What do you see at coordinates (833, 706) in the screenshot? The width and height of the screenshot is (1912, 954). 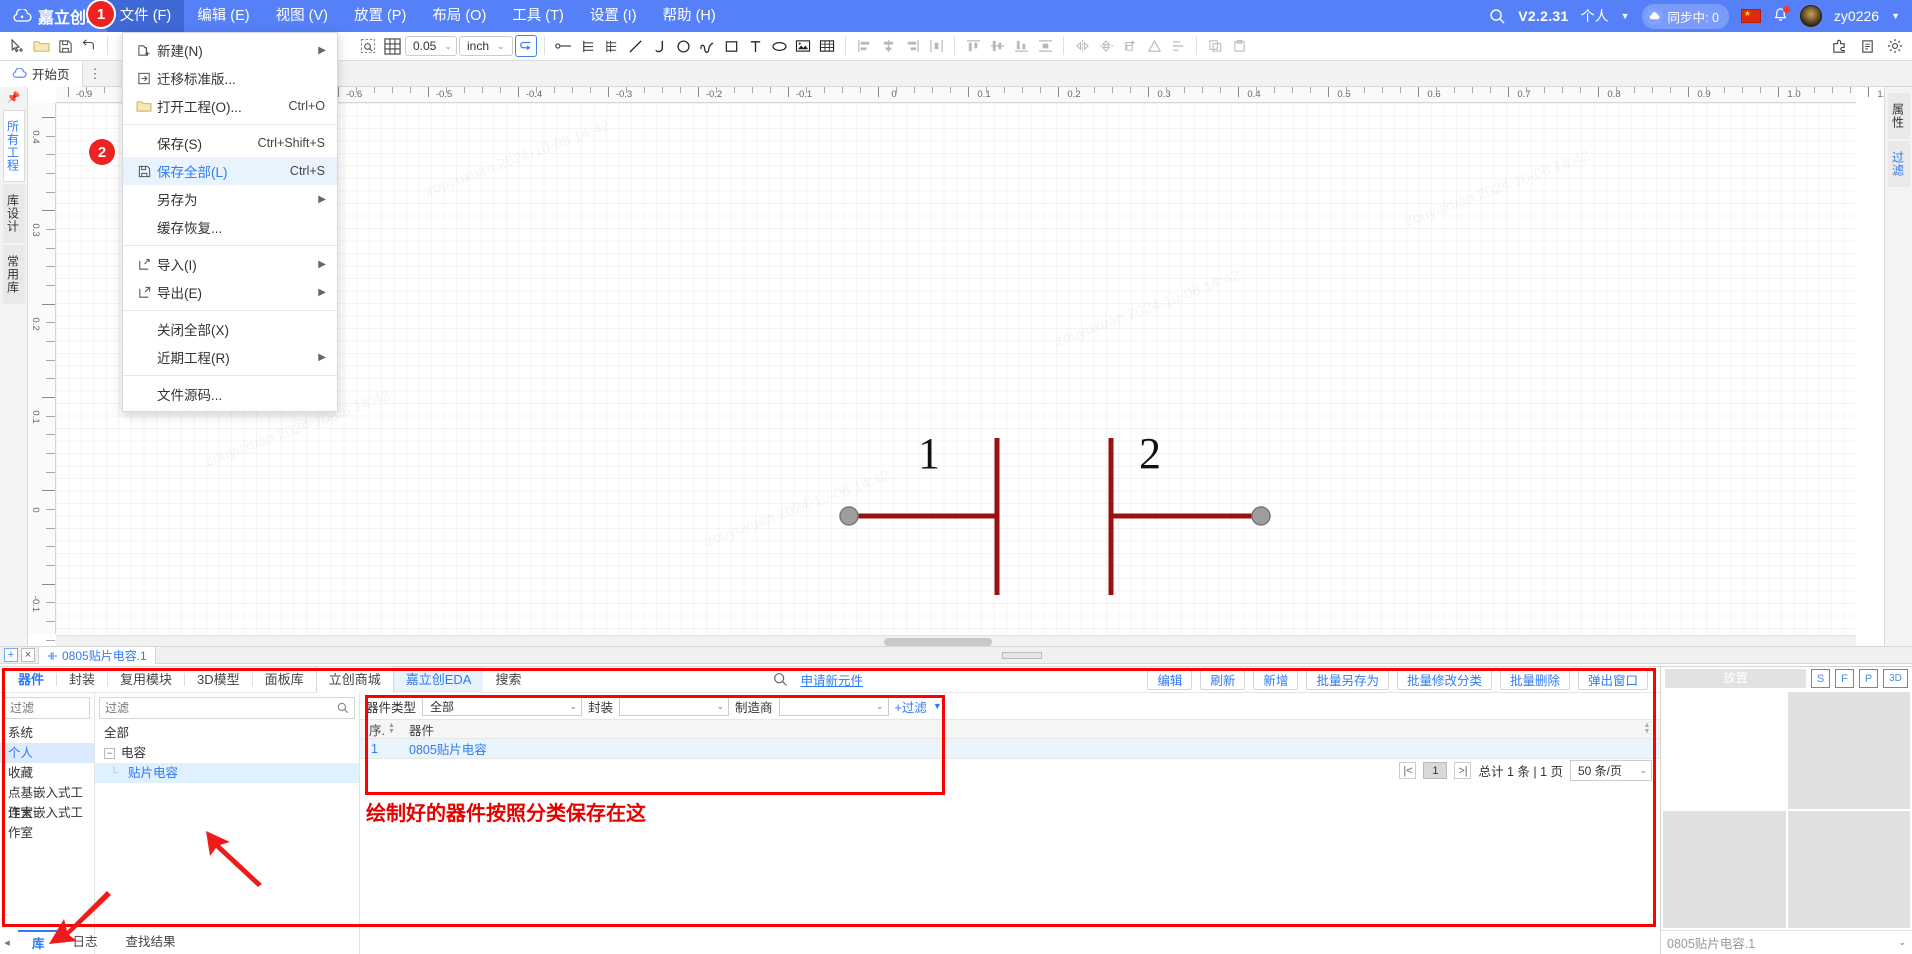 I see `manufacturer-select: ⌄` at bounding box center [833, 706].